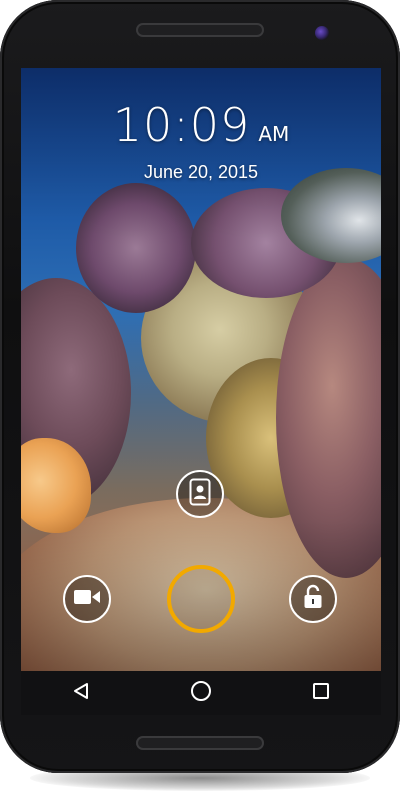 Image resolution: width=400 pixels, height=801 pixels. I want to click on recents-button, so click(321, 693).